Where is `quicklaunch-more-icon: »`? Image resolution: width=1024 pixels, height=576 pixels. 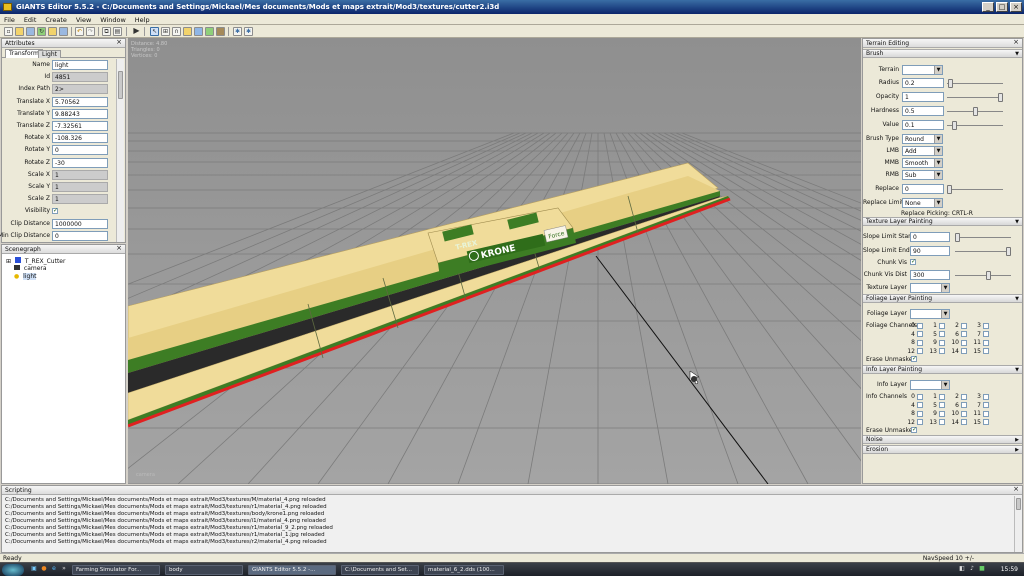 quicklaunch-more-icon: » is located at coordinates (64, 569).